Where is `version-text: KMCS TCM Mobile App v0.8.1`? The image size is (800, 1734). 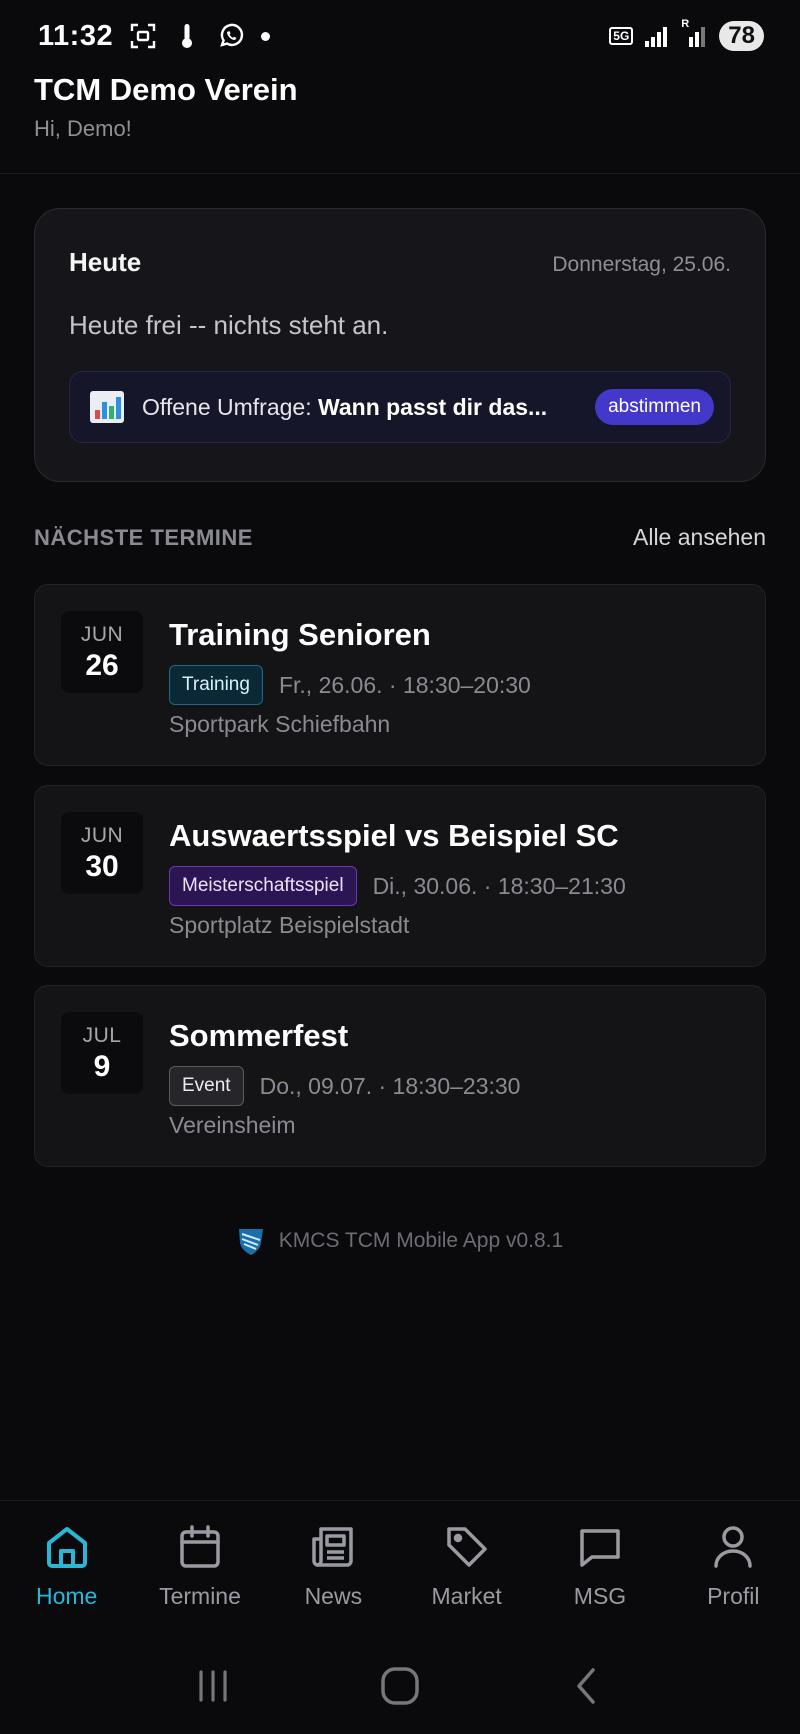 version-text: KMCS TCM Mobile App v0.8.1 is located at coordinates (421, 1240).